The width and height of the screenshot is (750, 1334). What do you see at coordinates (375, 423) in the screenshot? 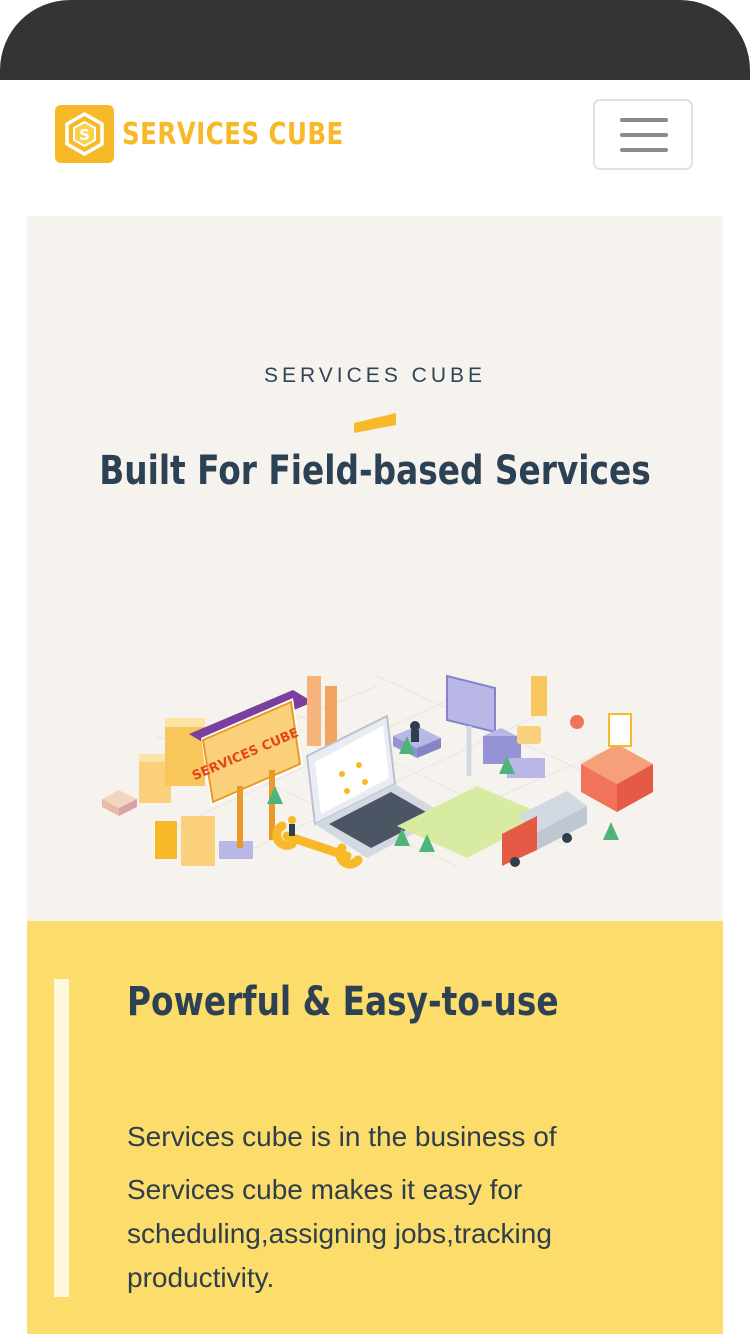
I see `accent-dash` at bounding box center [375, 423].